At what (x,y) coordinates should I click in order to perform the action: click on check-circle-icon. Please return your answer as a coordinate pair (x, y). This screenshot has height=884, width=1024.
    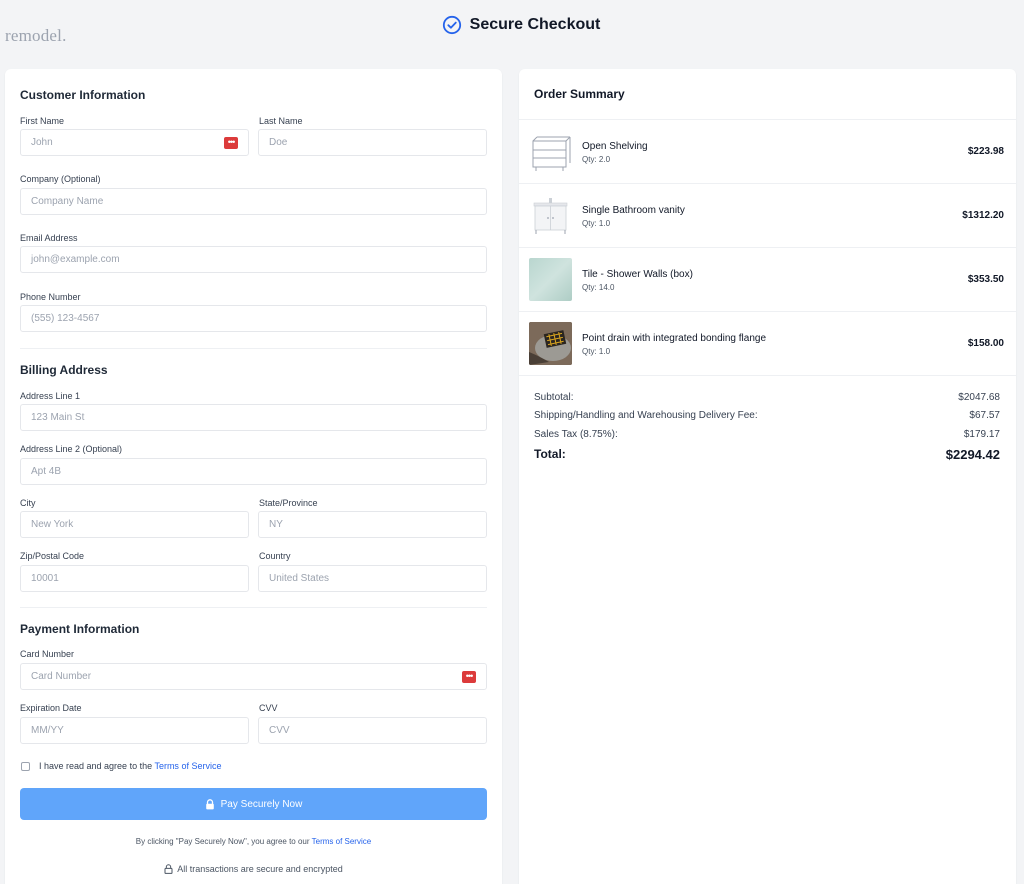
    Looking at the image, I should click on (451, 25).